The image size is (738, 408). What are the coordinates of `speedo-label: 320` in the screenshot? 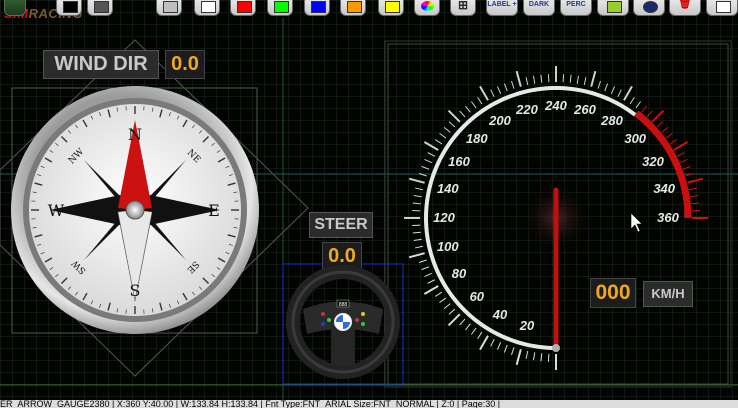 It's located at (653, 161).